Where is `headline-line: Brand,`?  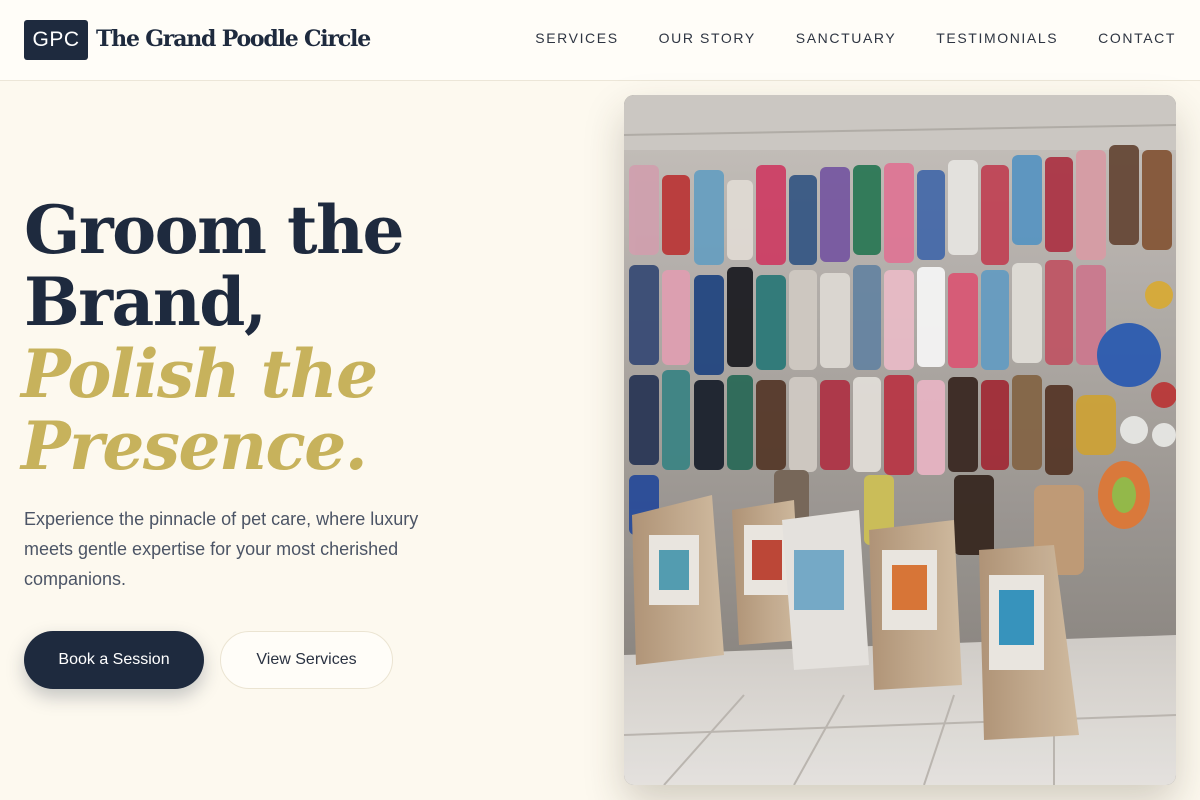
headline-line: Brand, is located at coordinates (145, 302).